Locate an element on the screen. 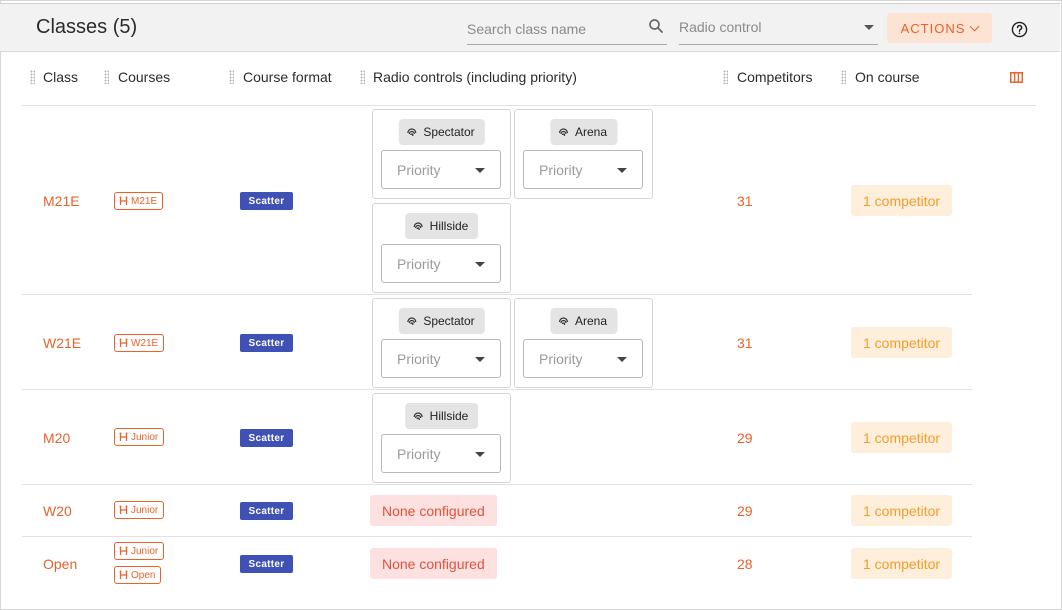 This screenshot has height=610, width=1062. radio-control-placeholder: Radio control is located at coordinates (720, 27).